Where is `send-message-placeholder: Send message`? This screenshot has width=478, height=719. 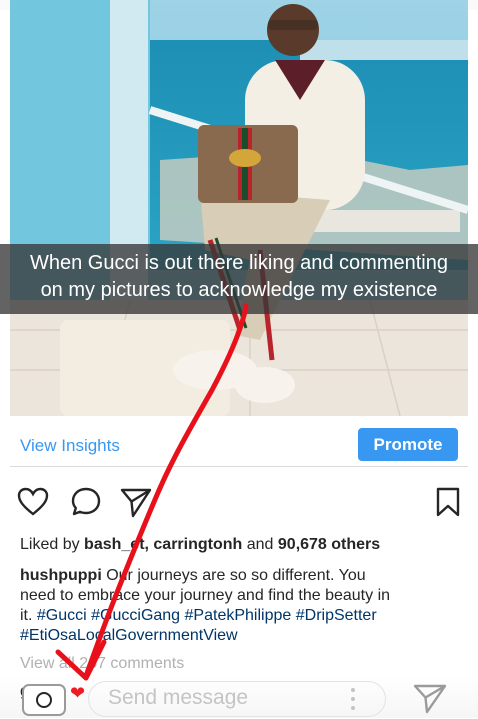 send-message-placeholder: Send message is located at coordinates (178, 698).